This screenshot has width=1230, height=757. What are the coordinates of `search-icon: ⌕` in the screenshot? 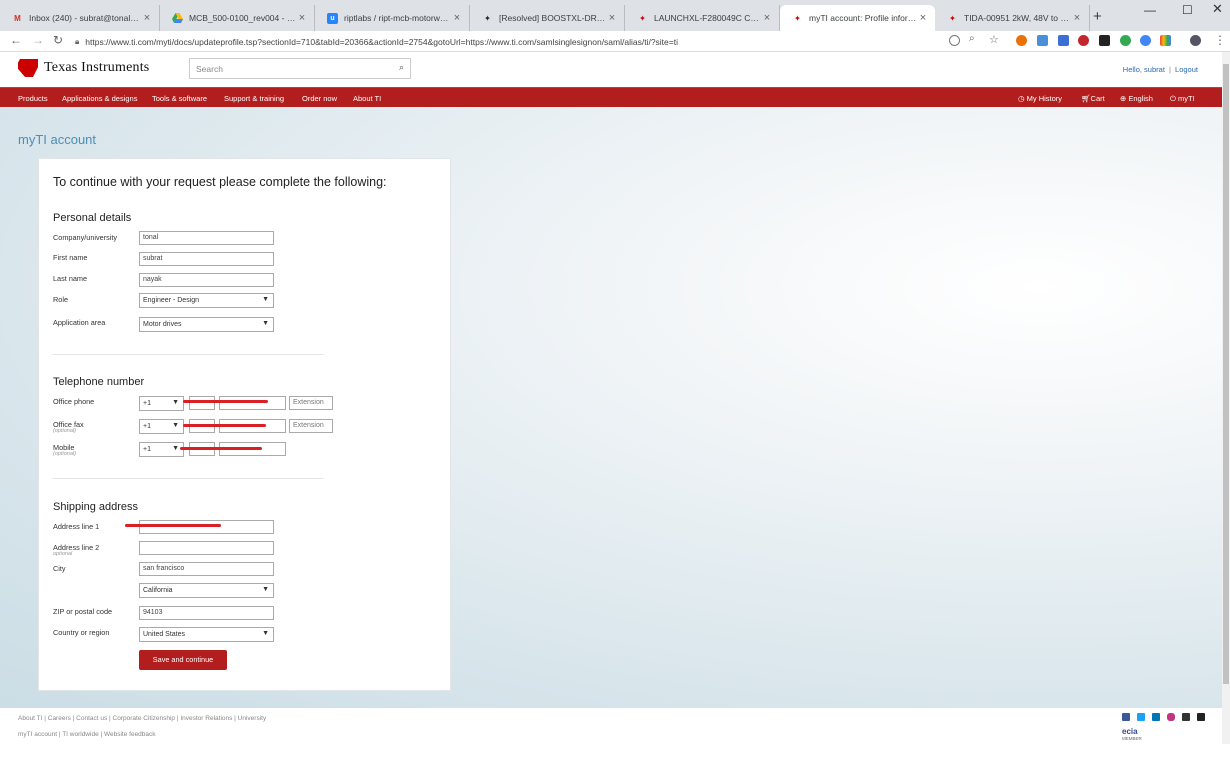 It's located at (401, 67).